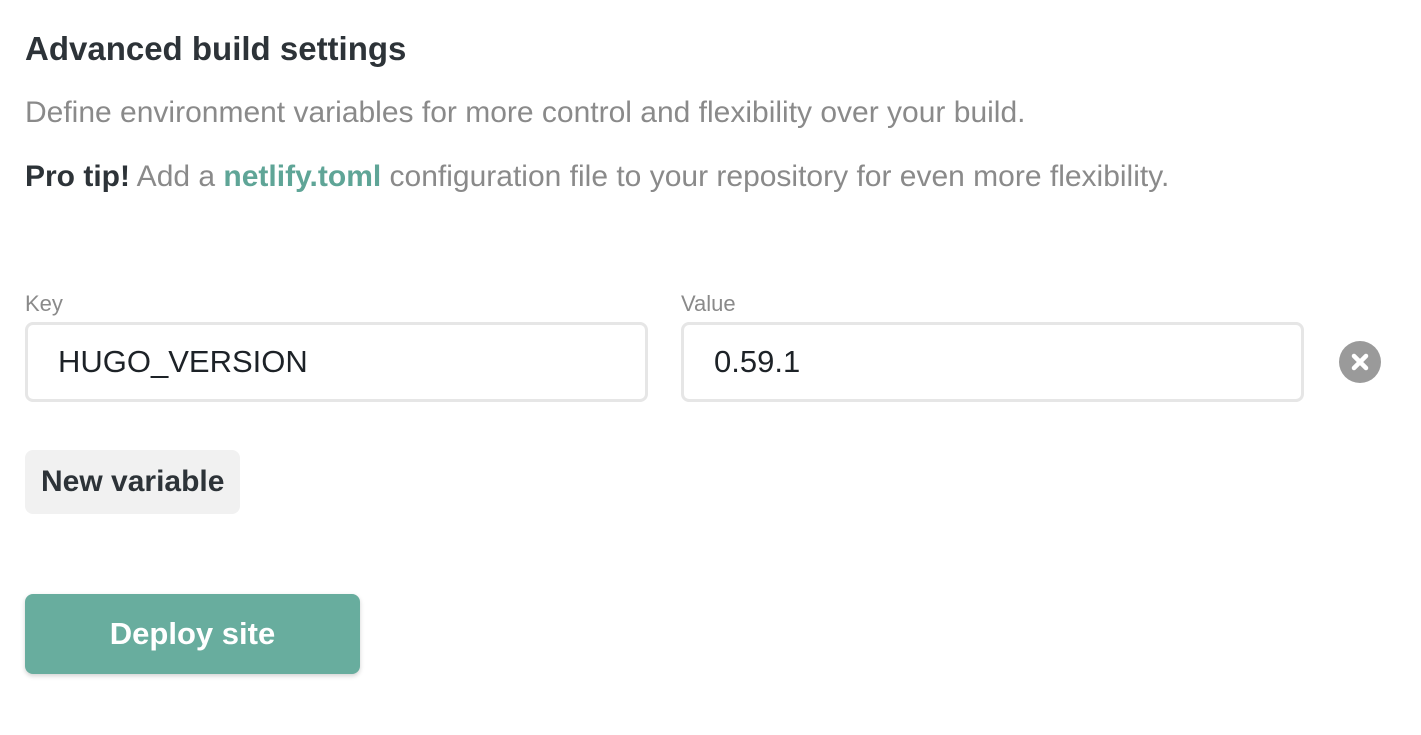 Image resolution: width=1421 pixels, height=735 pixels. What do you see at coordinates (336, 362) in the screenshot?
I see `env-key-input` at bounding box center [336, 362].